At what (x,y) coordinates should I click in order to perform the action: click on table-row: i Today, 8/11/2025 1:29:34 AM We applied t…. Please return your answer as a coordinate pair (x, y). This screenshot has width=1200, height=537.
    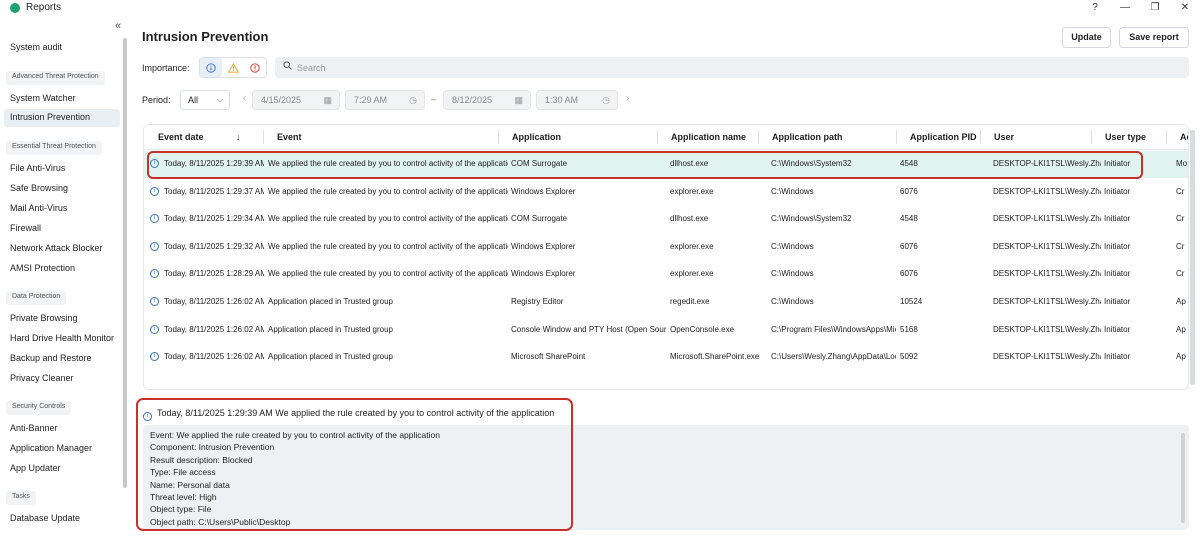
    Looking at the image, I should click on (666, 219).